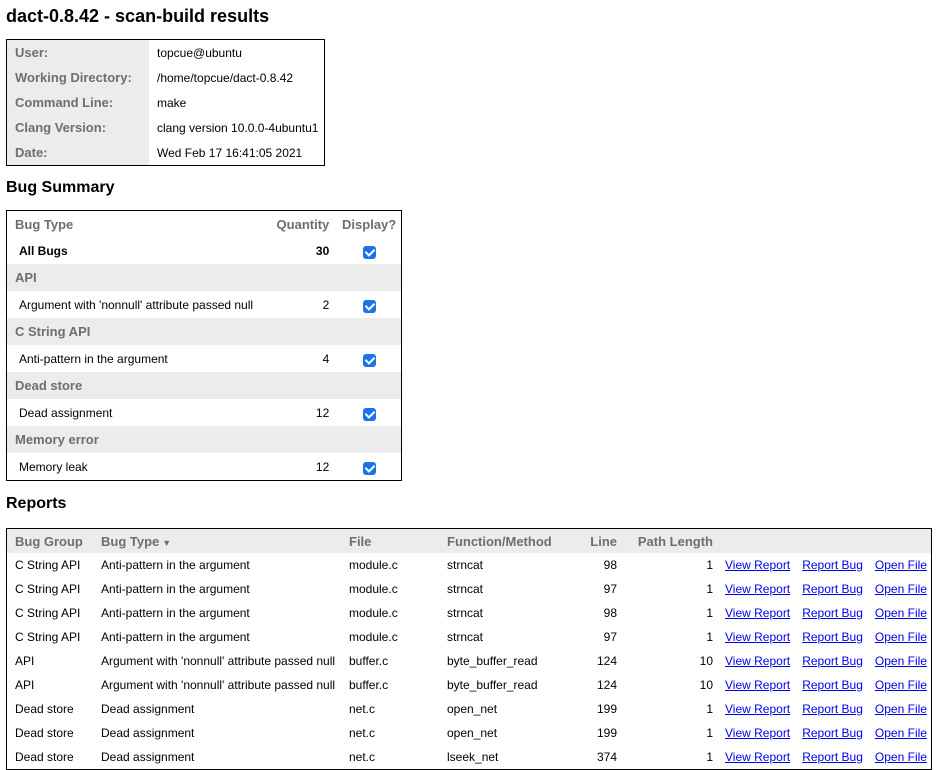  What do you see at coordinates (49, 540) in the screenshot?
I see `col-bug-group: Bug Group` at bounding box center [49, 540].